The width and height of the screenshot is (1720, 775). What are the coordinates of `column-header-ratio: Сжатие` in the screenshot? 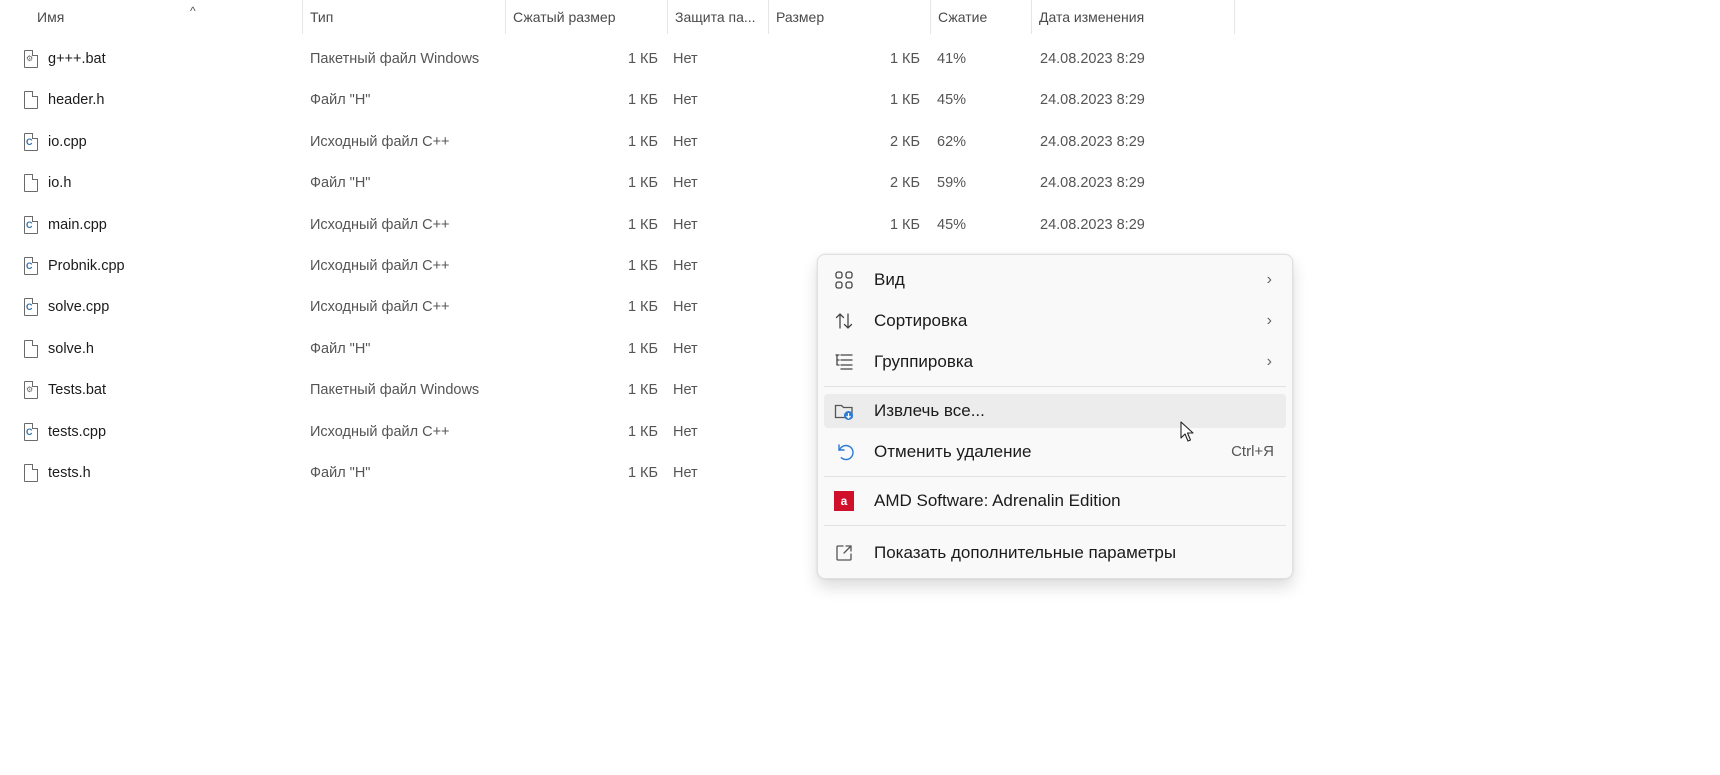 It's located at (981, 17).